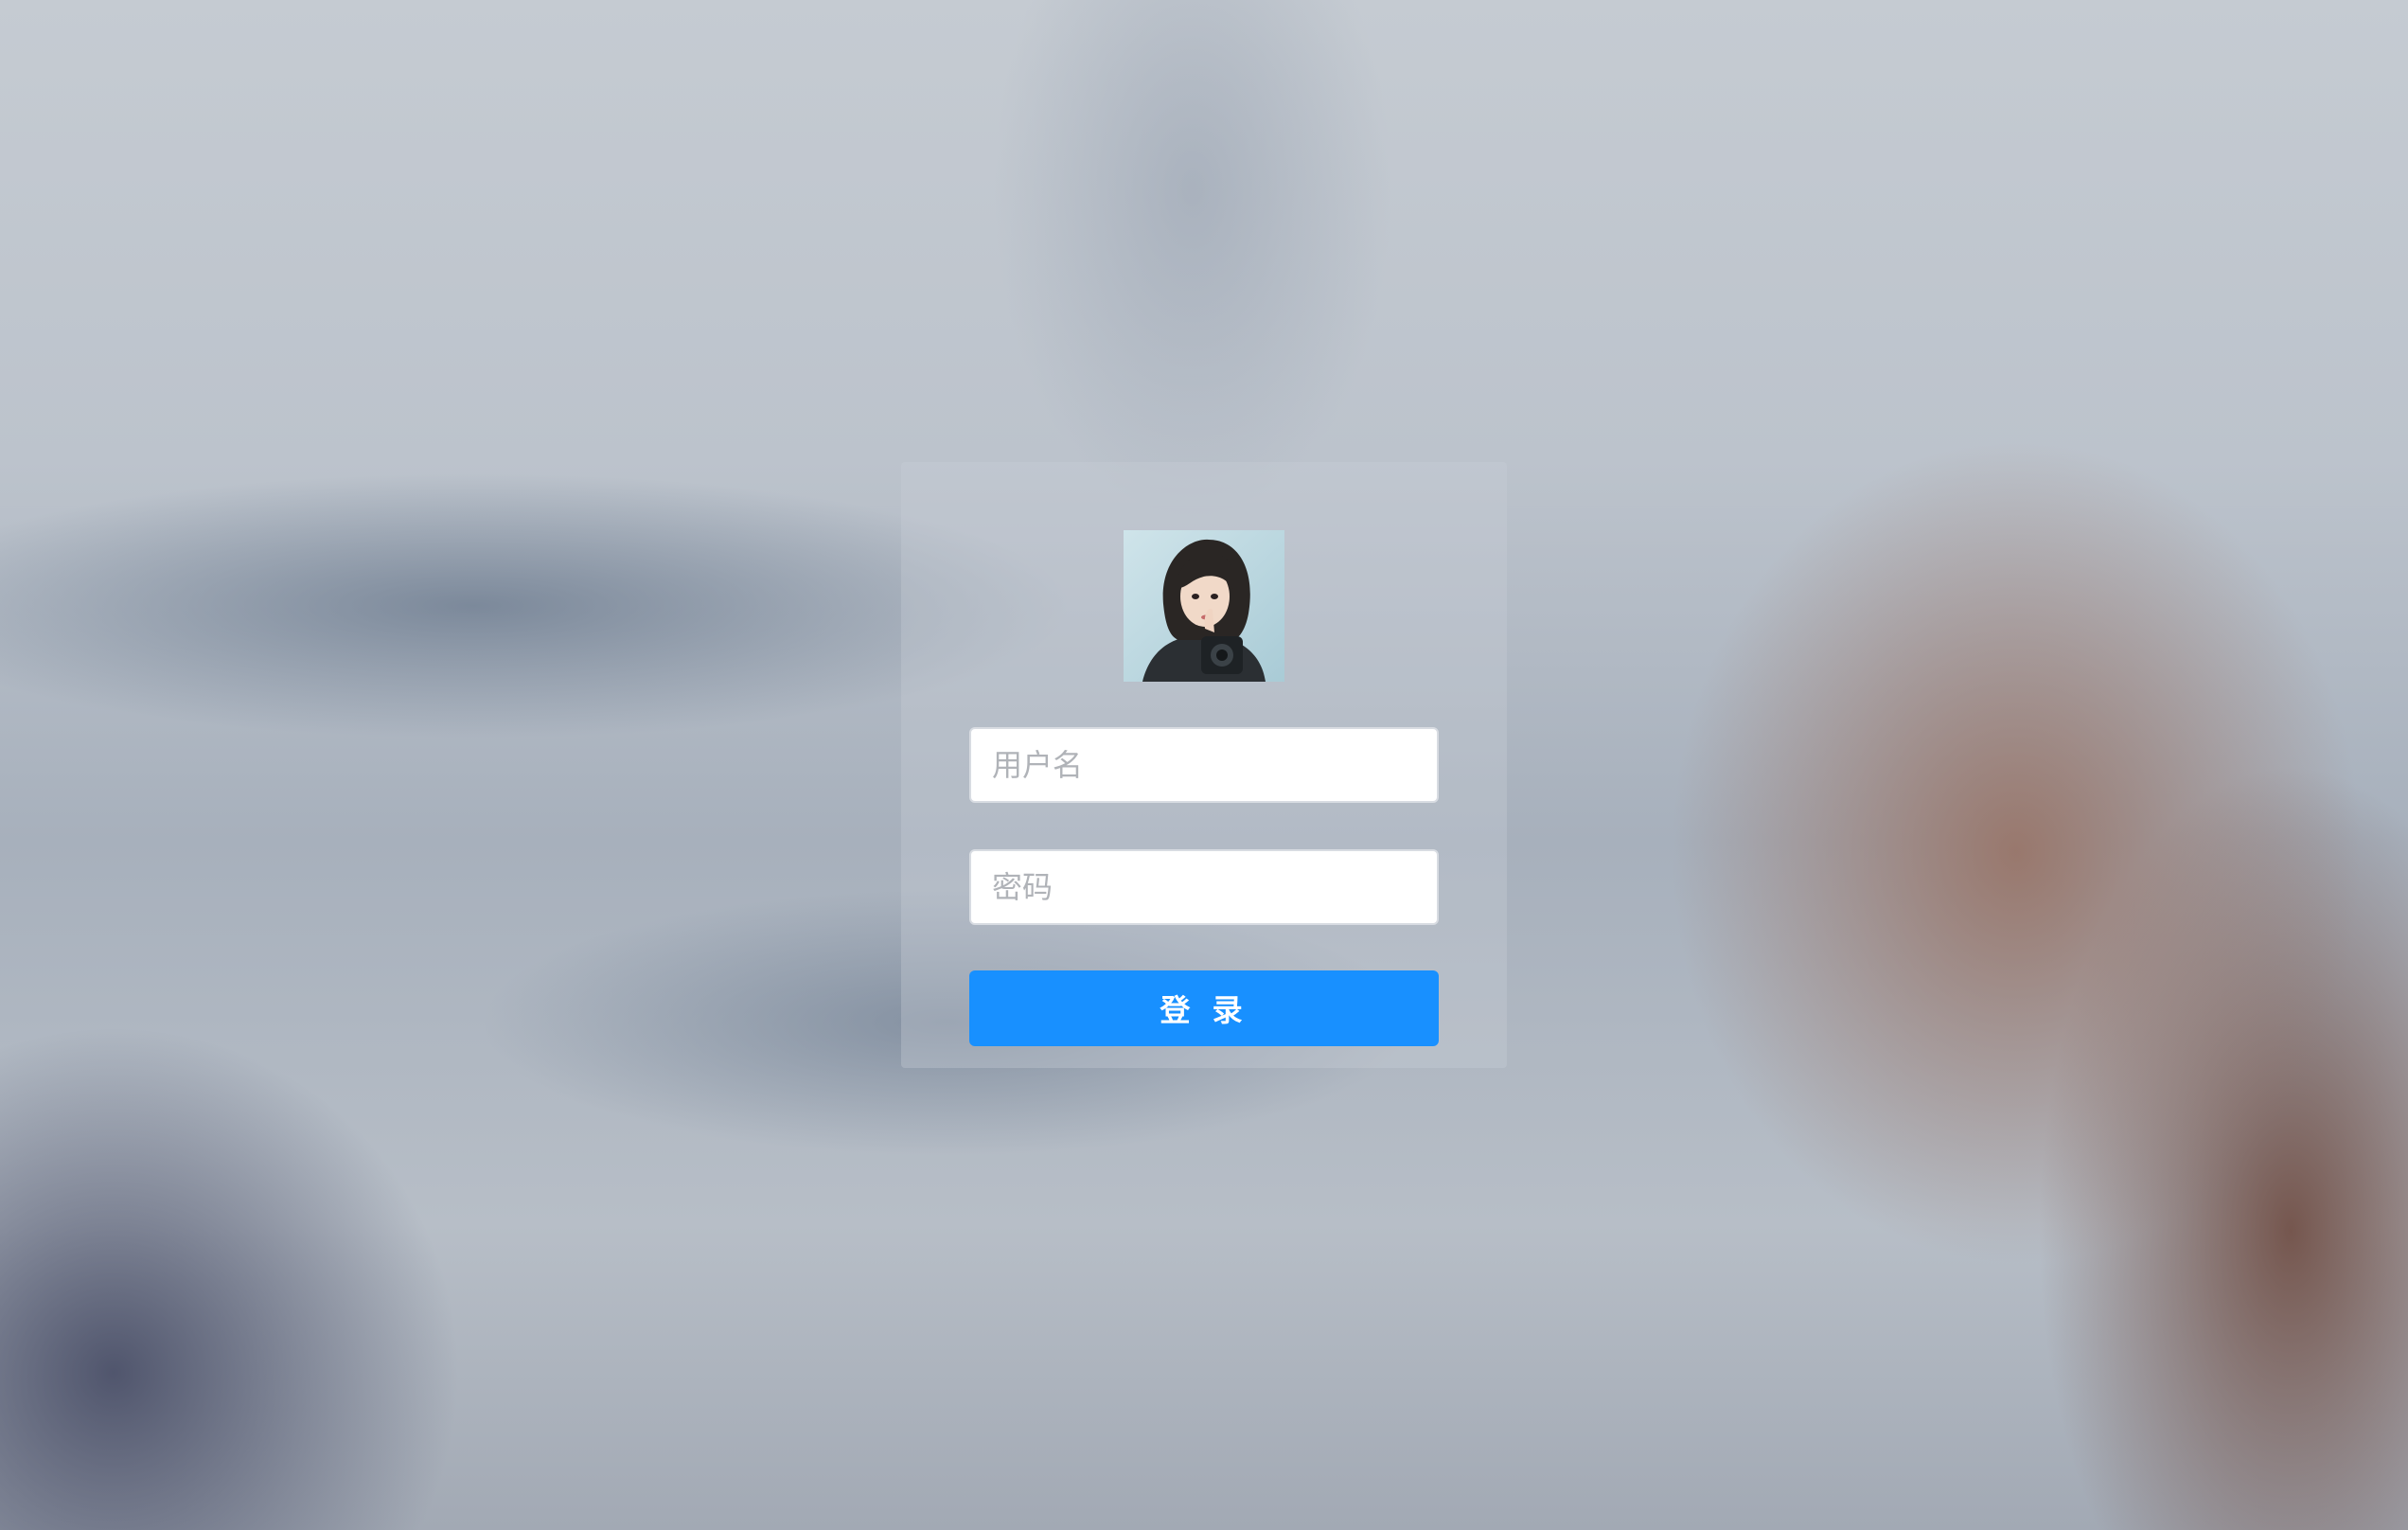 The image size is (2408, 1530). I want to click on password-input, so click(1204, 887).